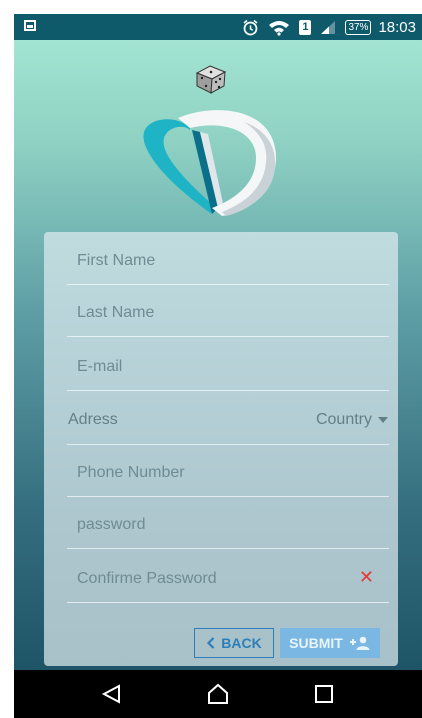 The image size is (422, 718). I want to click on email-field: E-mail, so click(228, 364).